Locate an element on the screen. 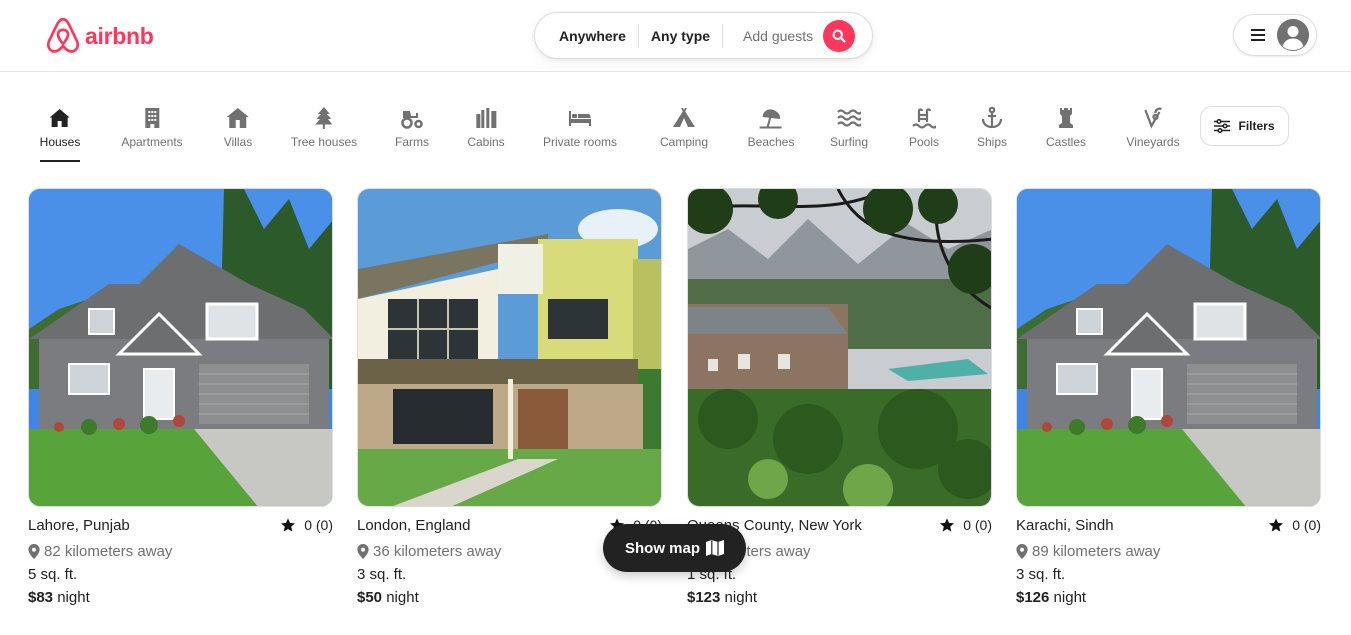  category-label: Camping is located at coordinates (684, 142).